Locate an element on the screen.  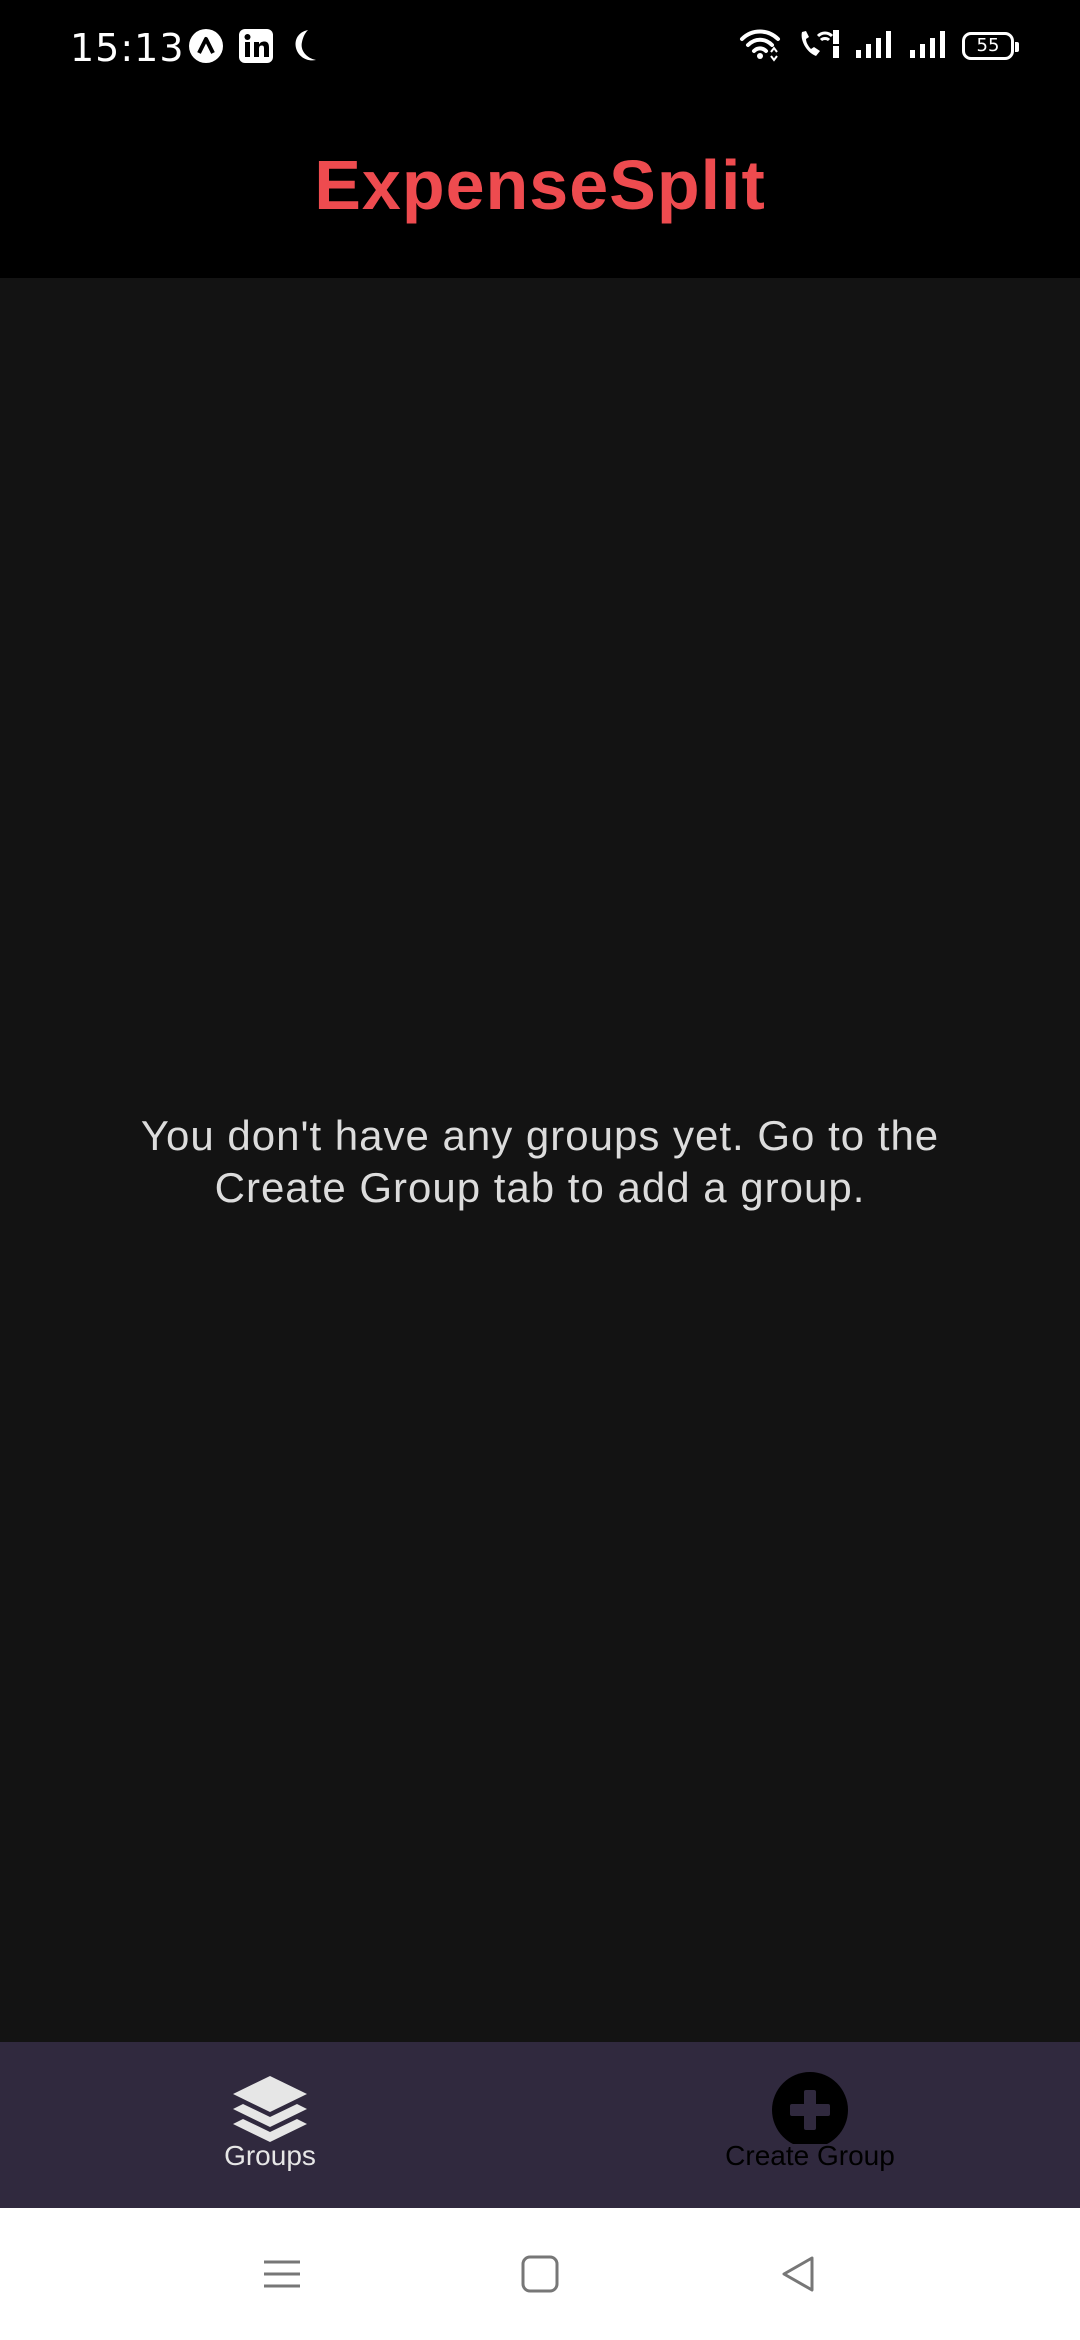
menu-icon is located at coordinates (282, 2274).